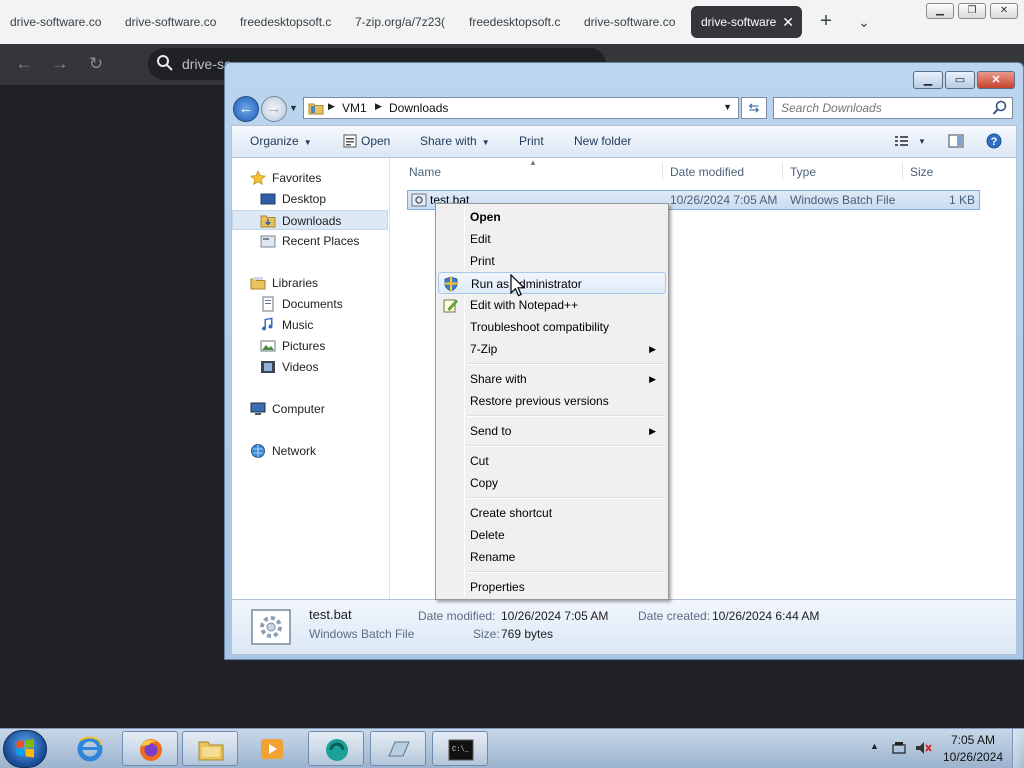 The image size is (1024, 768). Describe the element at coordinates (293, 108) in the screenshot. I see `recent-pages-icon: ▼` at that location.